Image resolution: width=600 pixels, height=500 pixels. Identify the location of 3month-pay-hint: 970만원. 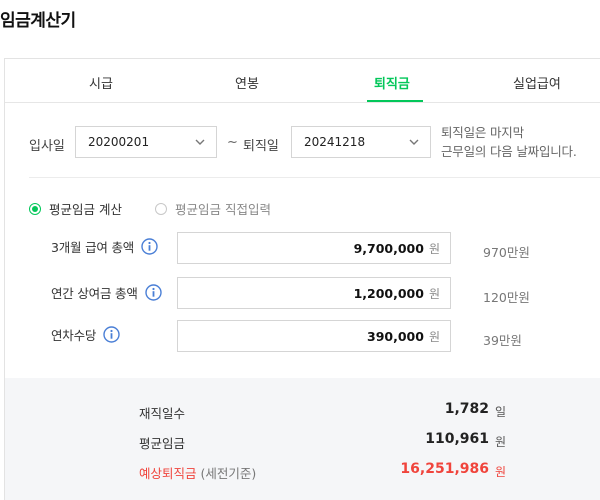
(506, 252).